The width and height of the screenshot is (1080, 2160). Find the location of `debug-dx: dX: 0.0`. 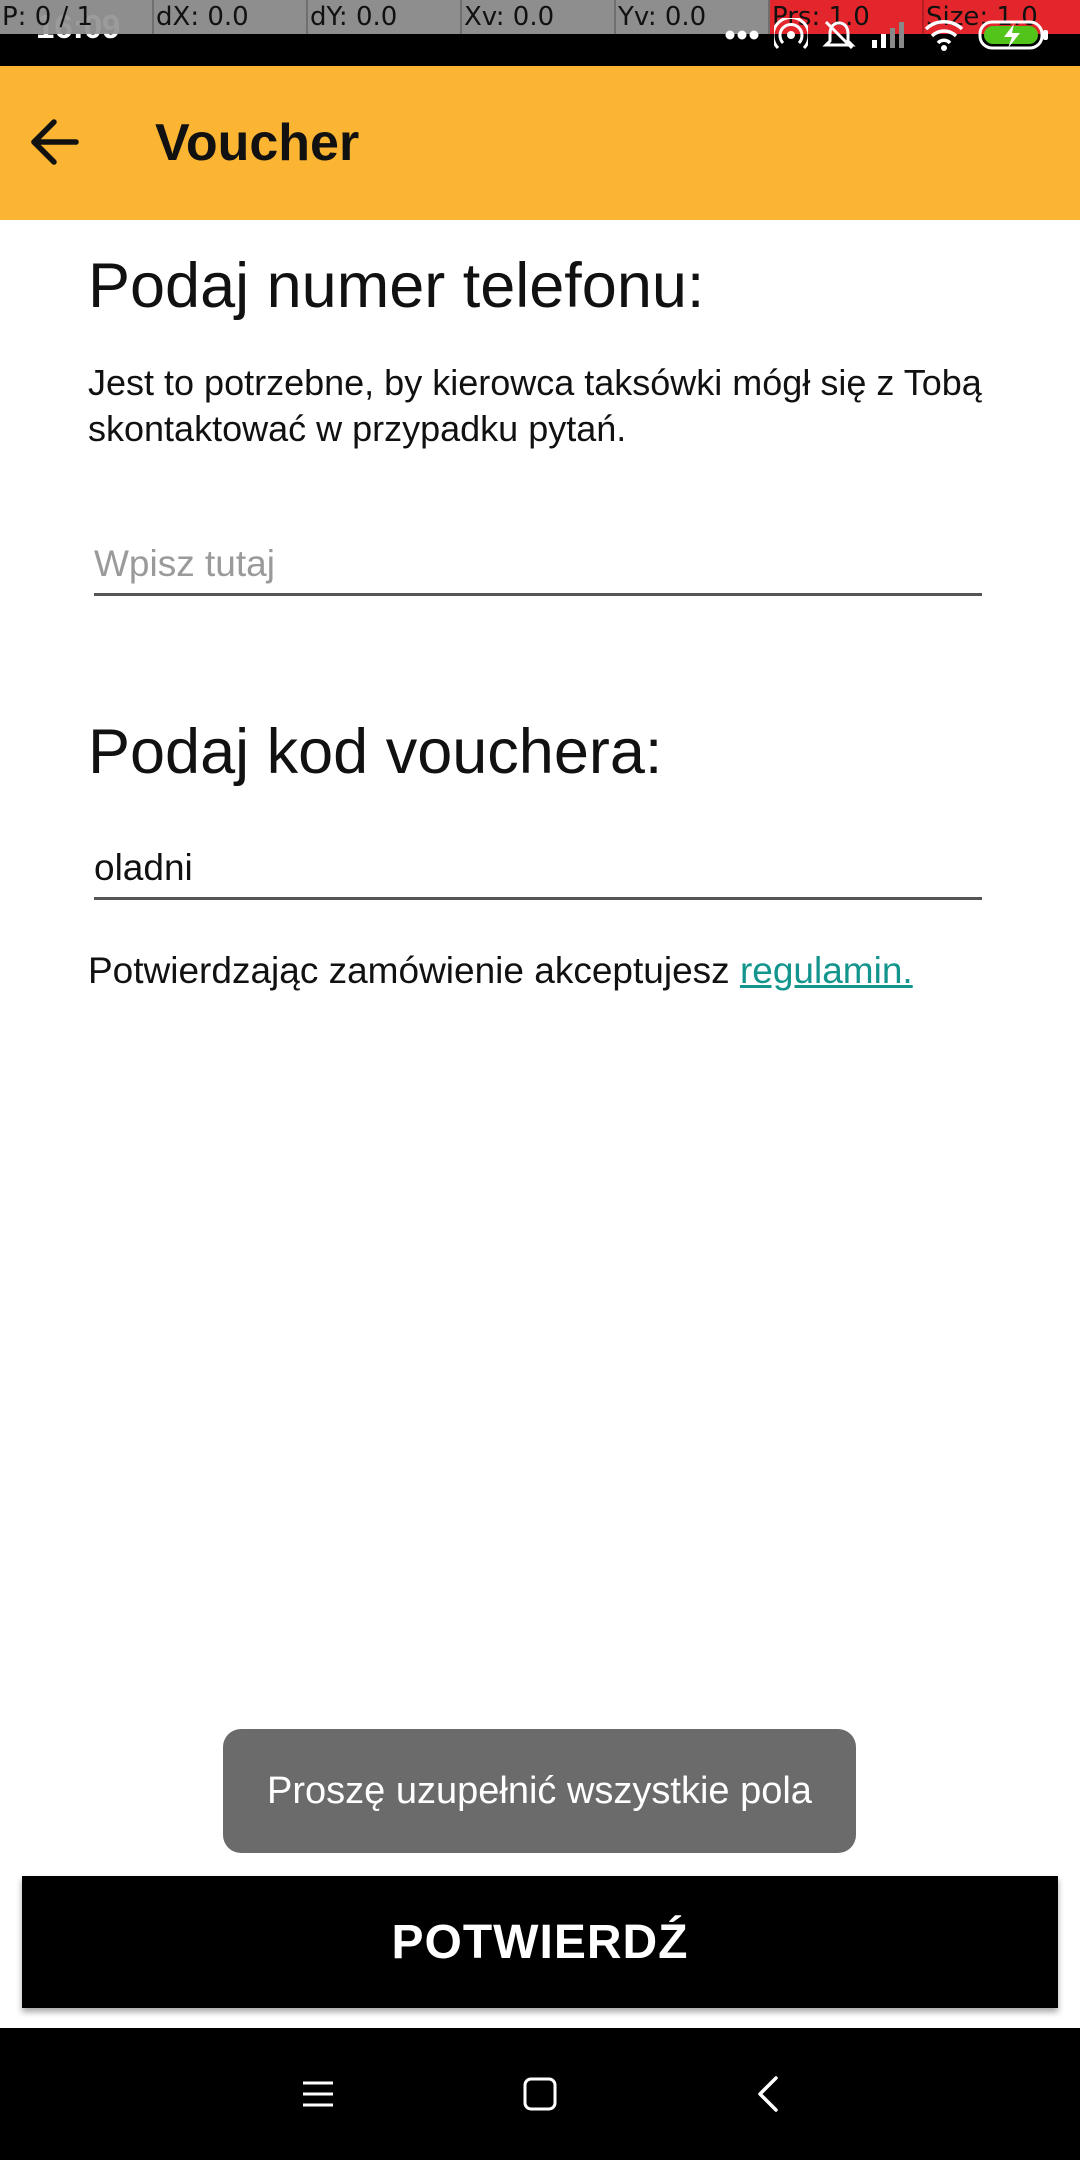

debug-dx: dX: 0.0 is located at coordinates (231, 17).